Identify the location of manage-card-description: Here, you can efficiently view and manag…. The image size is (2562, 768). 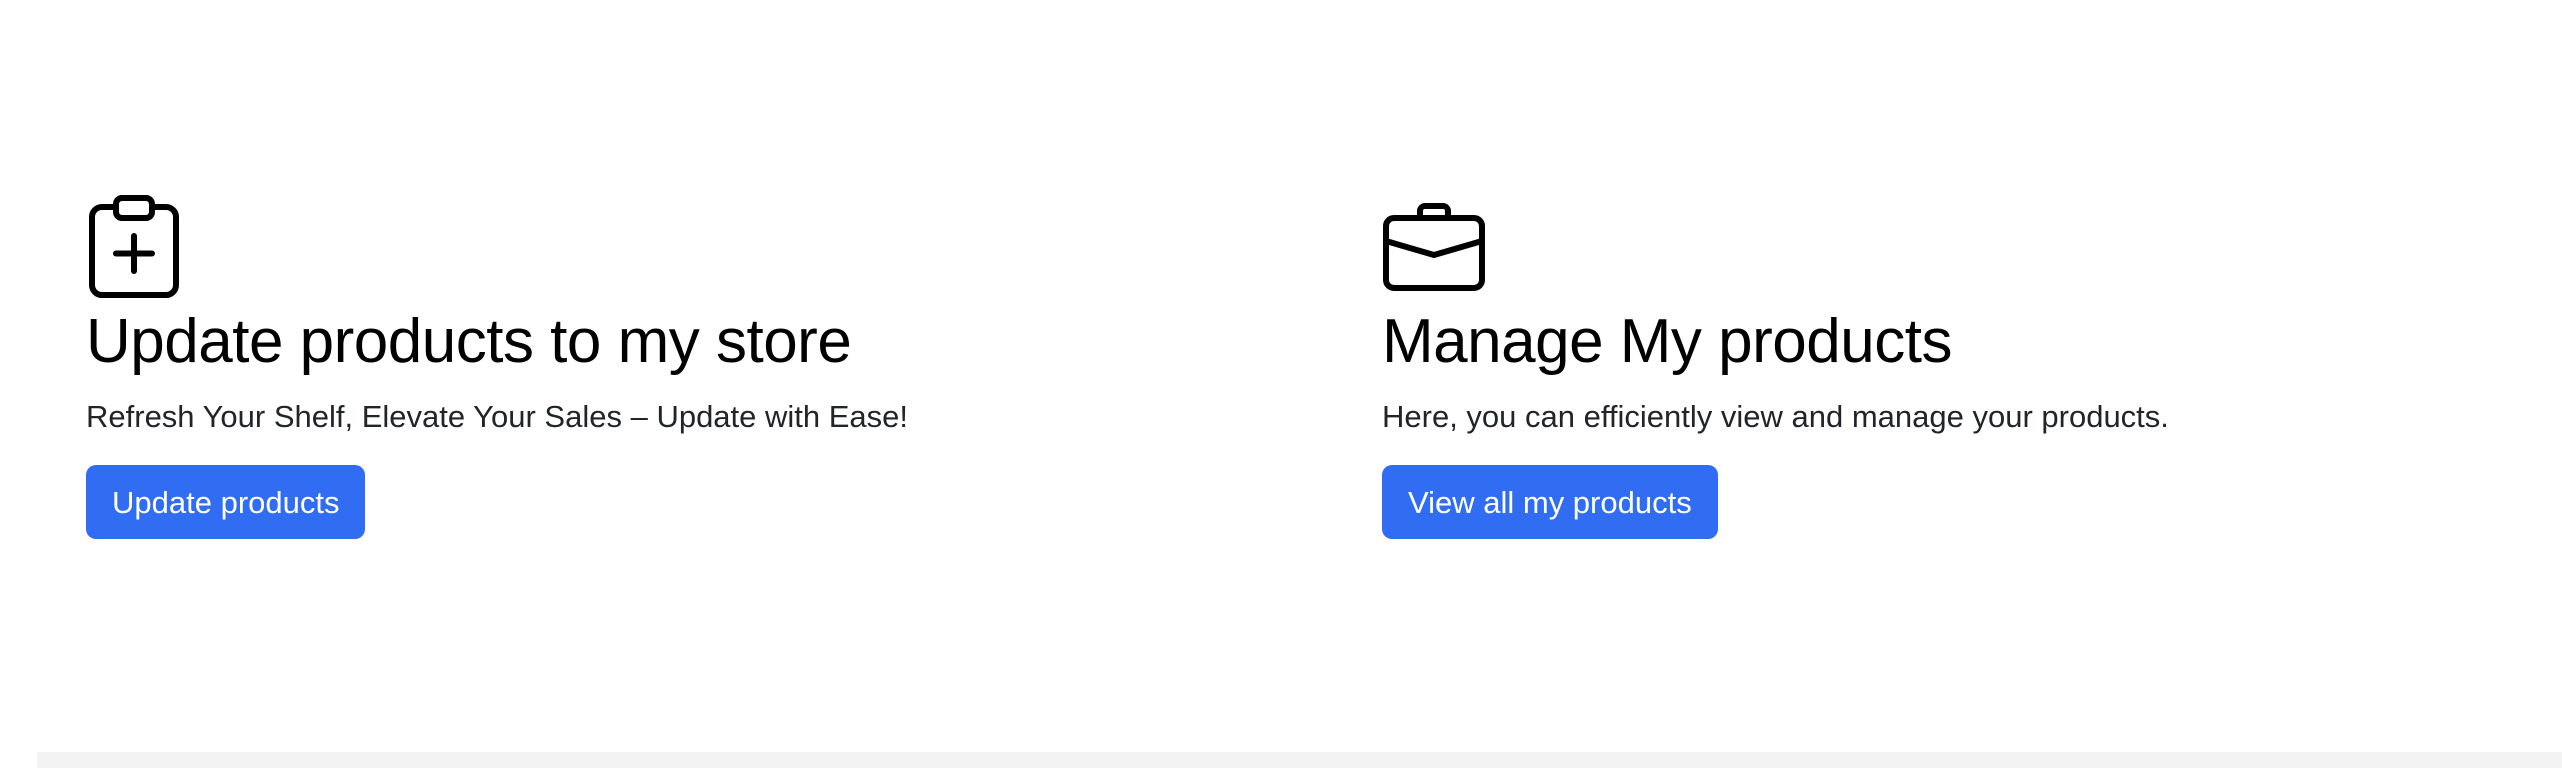
(1775, 417).